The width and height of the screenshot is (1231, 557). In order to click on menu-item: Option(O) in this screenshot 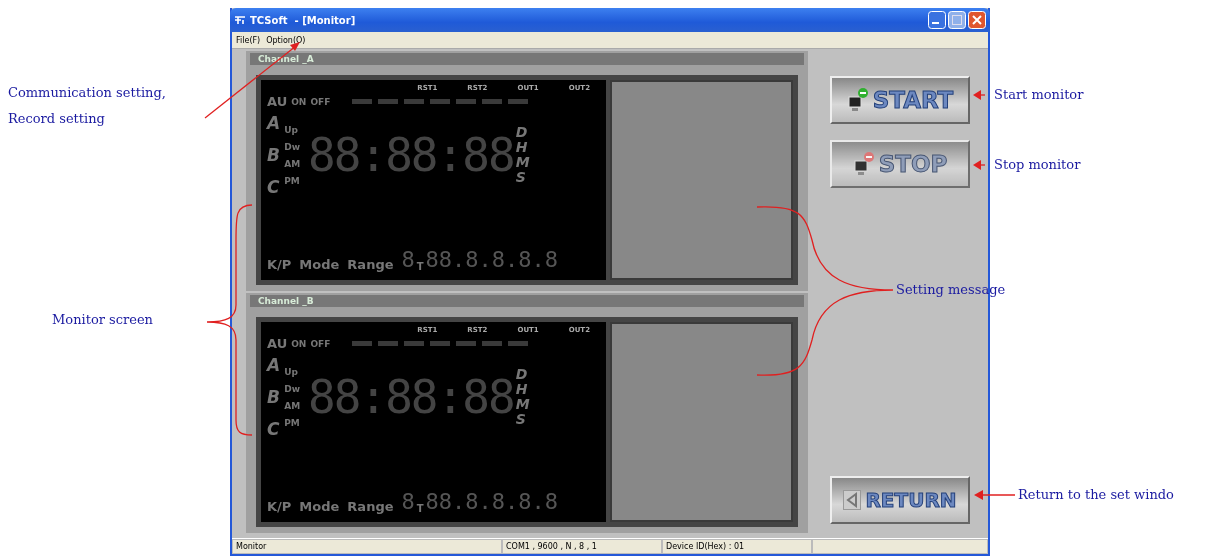, I will do `click(286, 40)`.